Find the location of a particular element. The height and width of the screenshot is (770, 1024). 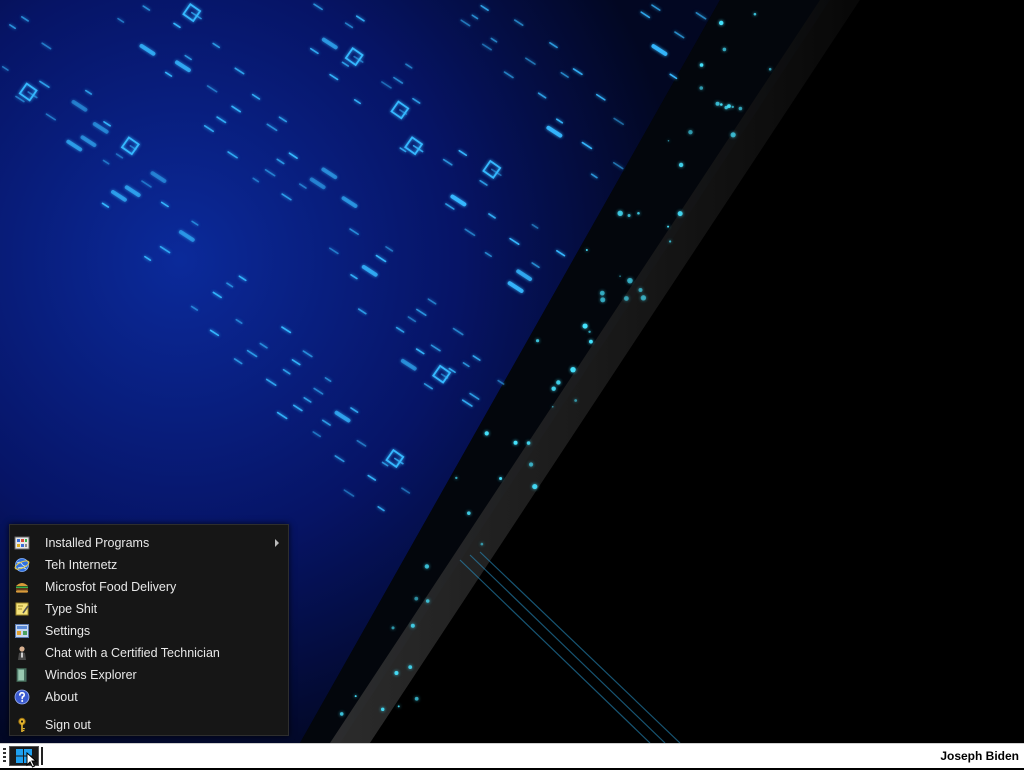

menu-item-label: Windos Explorer is located at coordinates (91, 675).